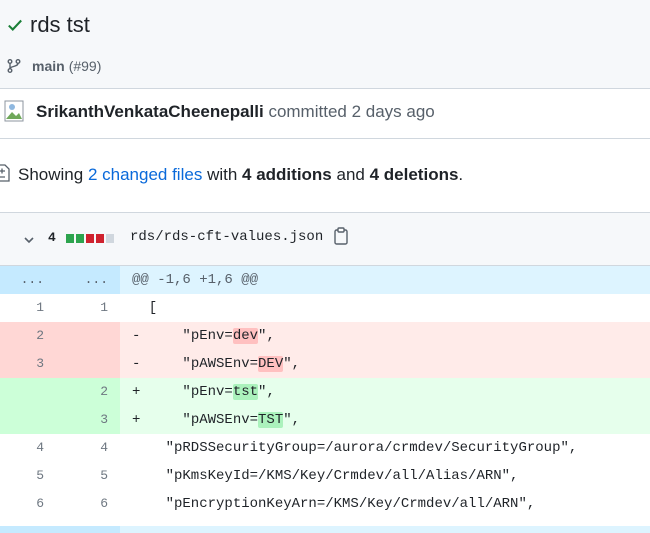 This screenshot has width=650, height=533. I want to click on old-line-number: 1, so click(22, 308).